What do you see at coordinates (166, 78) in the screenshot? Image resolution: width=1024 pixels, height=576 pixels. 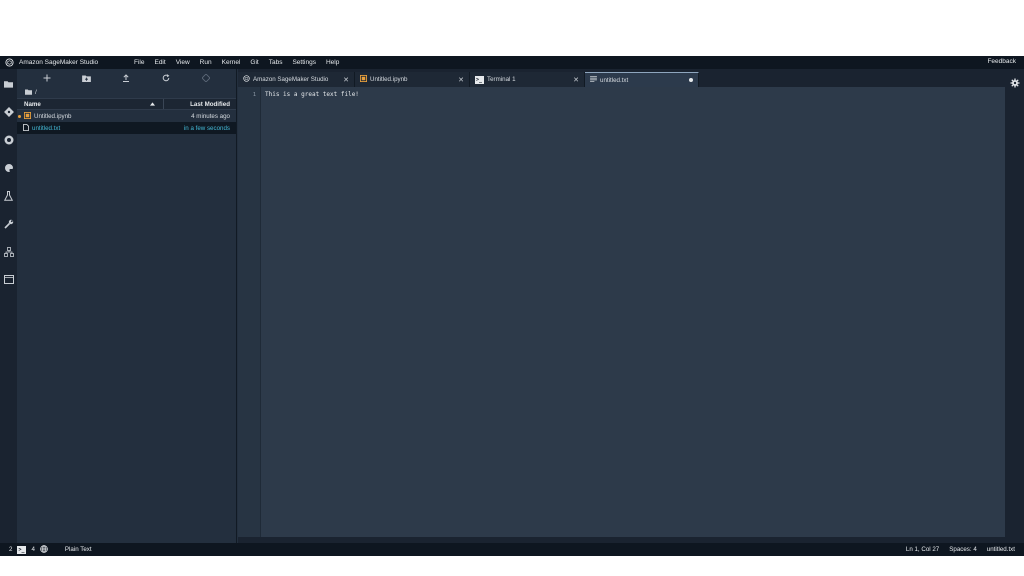 I see `refresh-icon` at bounding box center [166, 78].